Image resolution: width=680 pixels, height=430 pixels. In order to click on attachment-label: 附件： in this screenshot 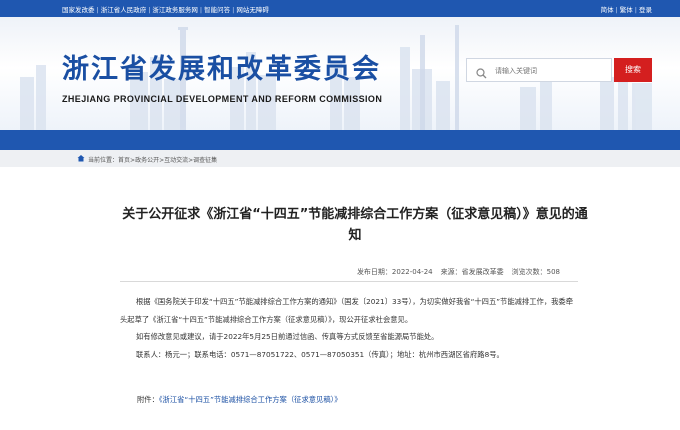, I will do `click(148, 399)`.